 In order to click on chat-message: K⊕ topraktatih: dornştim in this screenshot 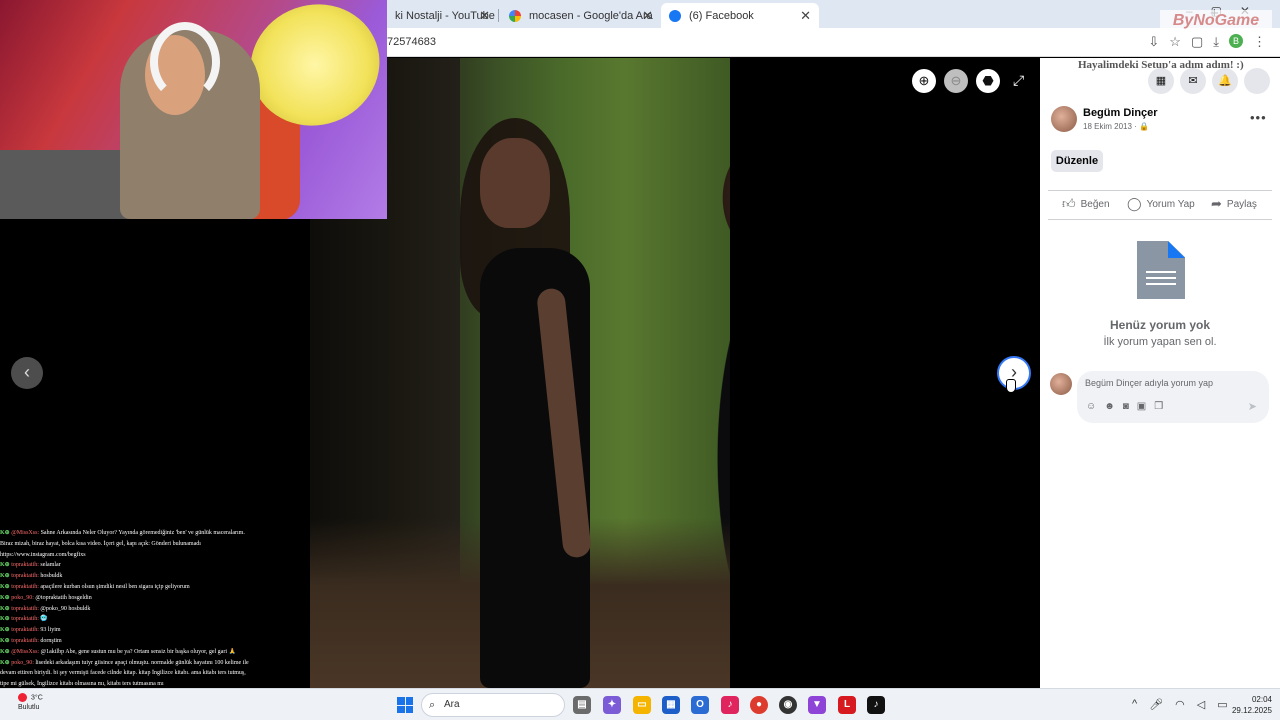, I will do `click(127, 641)`.